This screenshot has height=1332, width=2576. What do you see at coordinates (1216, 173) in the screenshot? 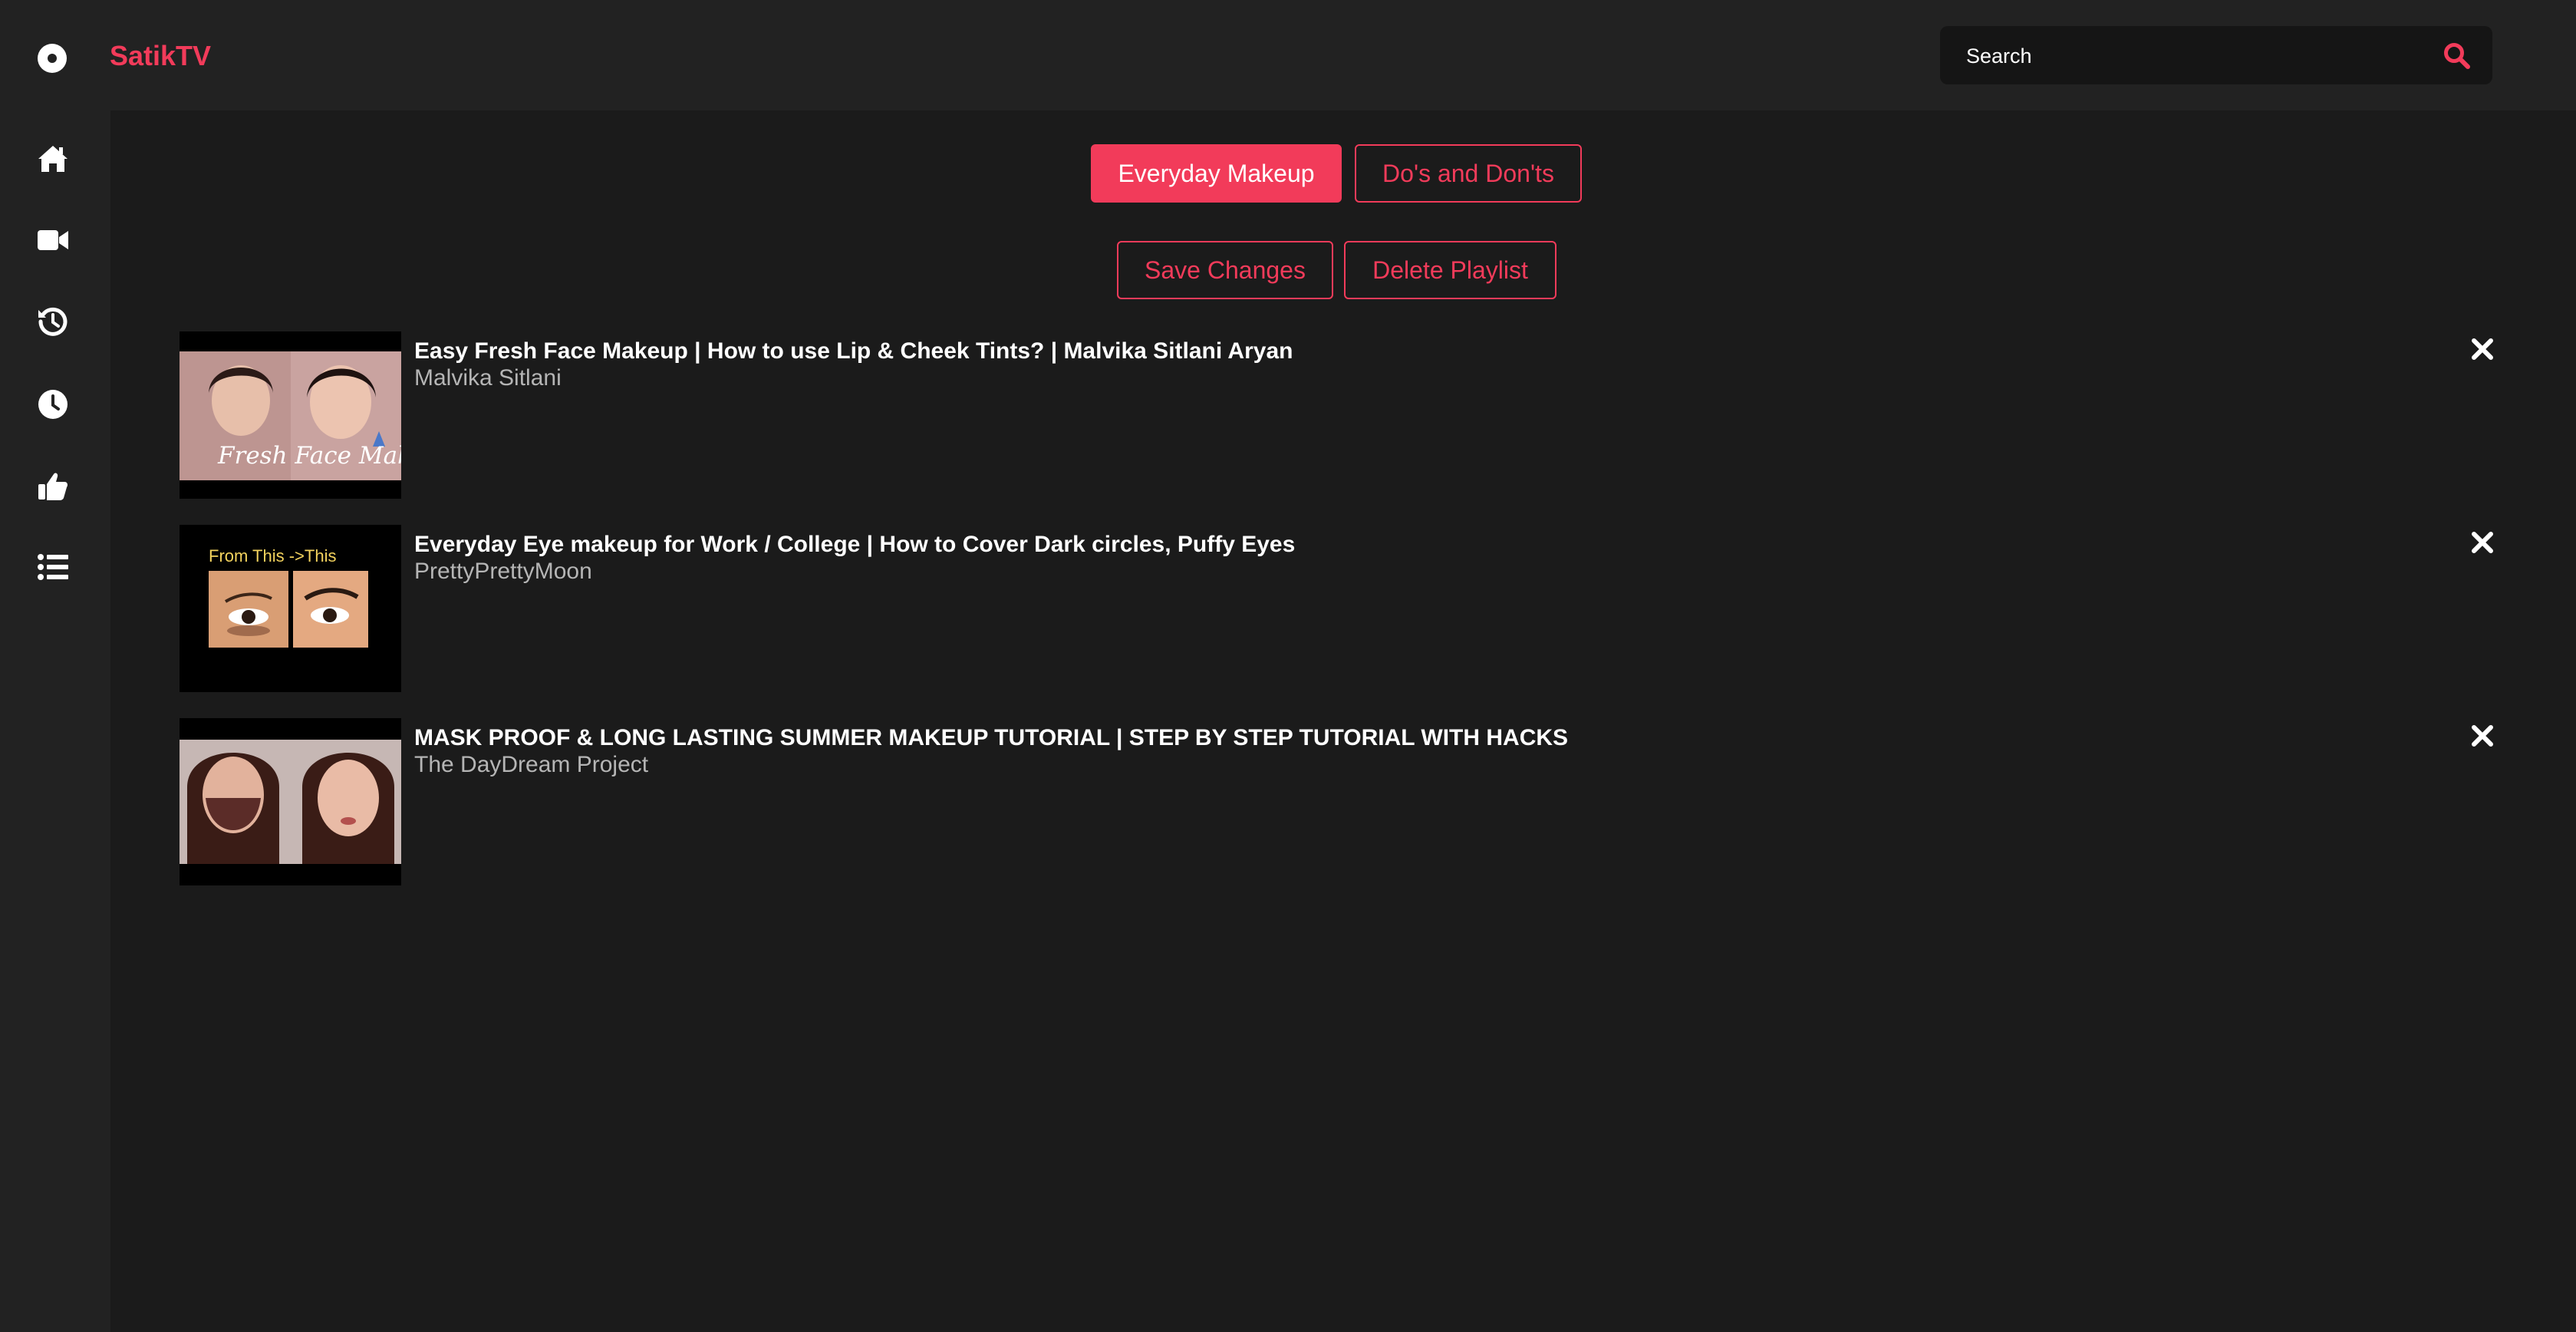
I see `tab-everyday-makeup: Everyday Makeup` at bounding box center [1216, 173].